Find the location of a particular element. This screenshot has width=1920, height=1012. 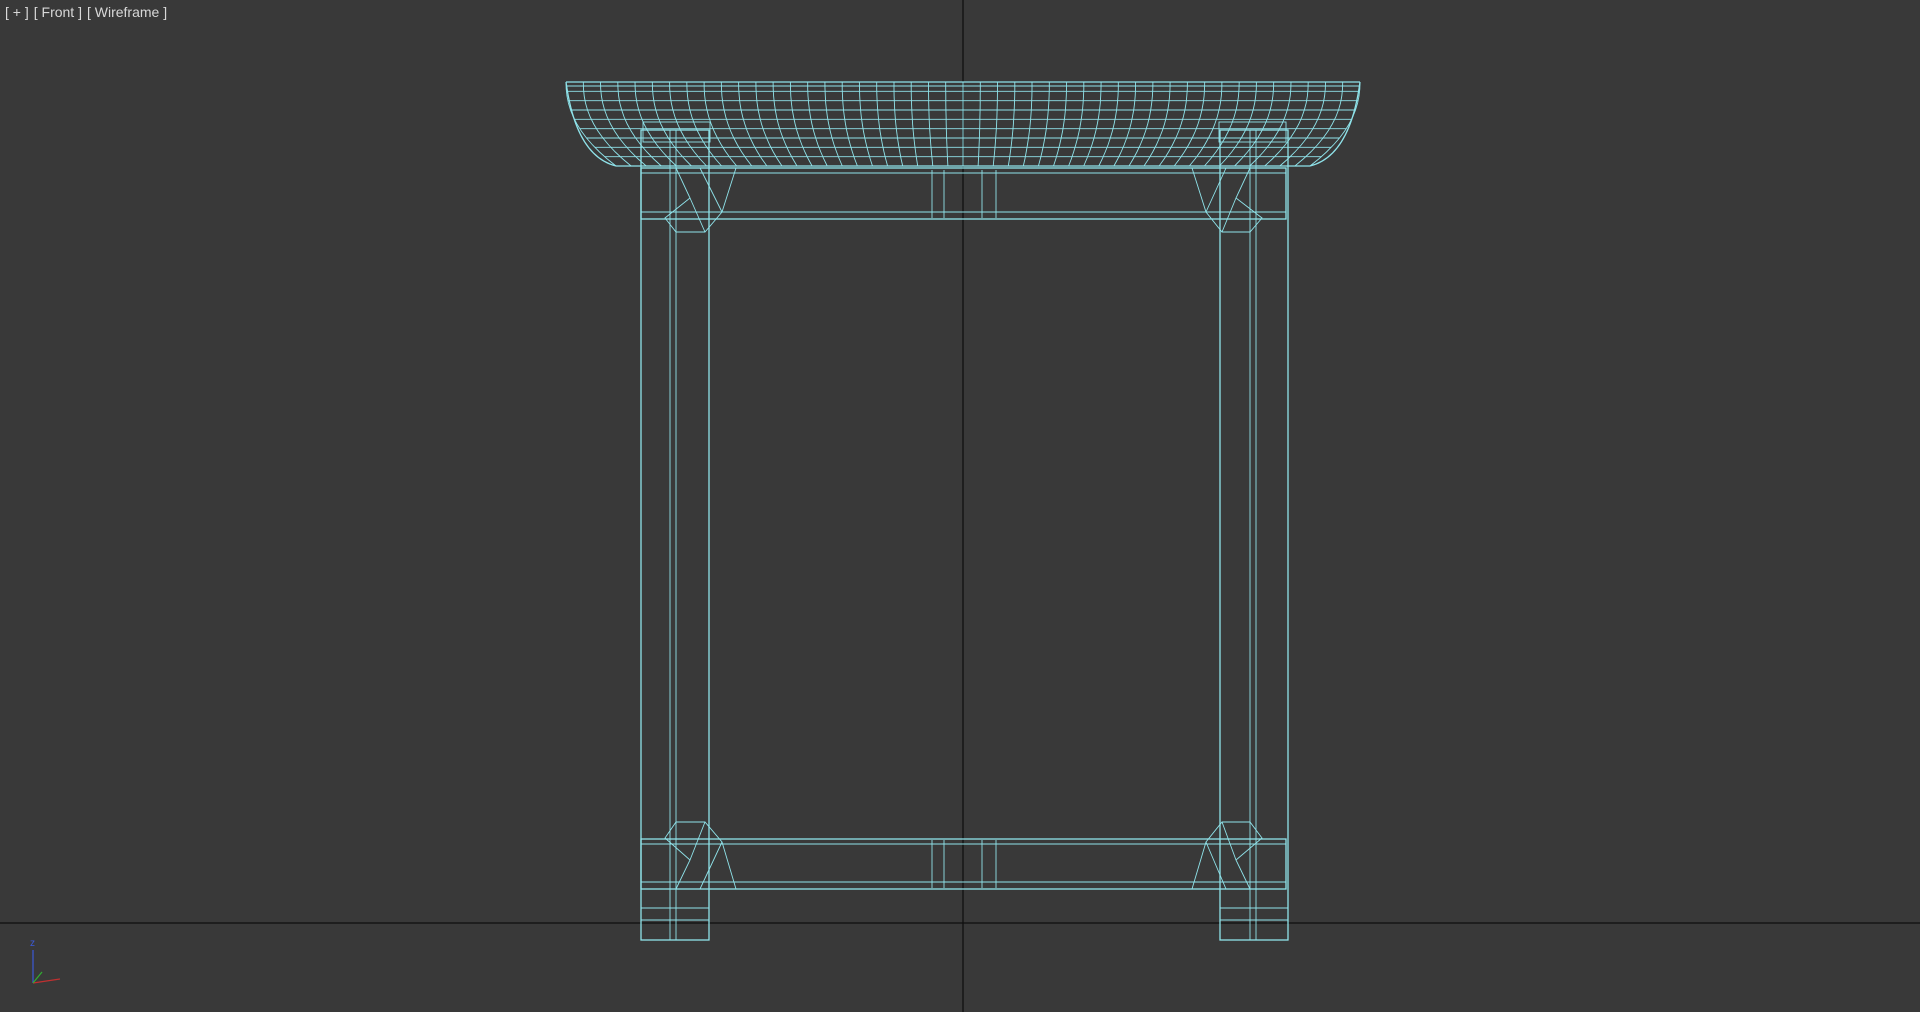

tabletop-tray is located at coordinates (963, 124).